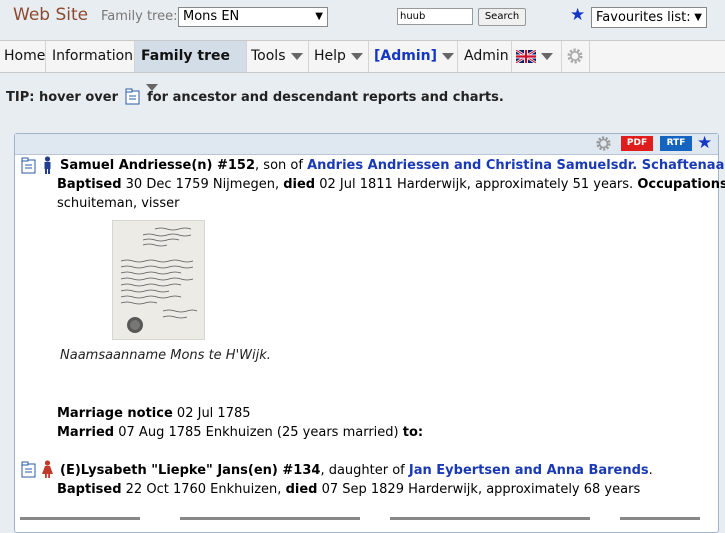  I want to click on menu-help: Help, so click(339, 56).